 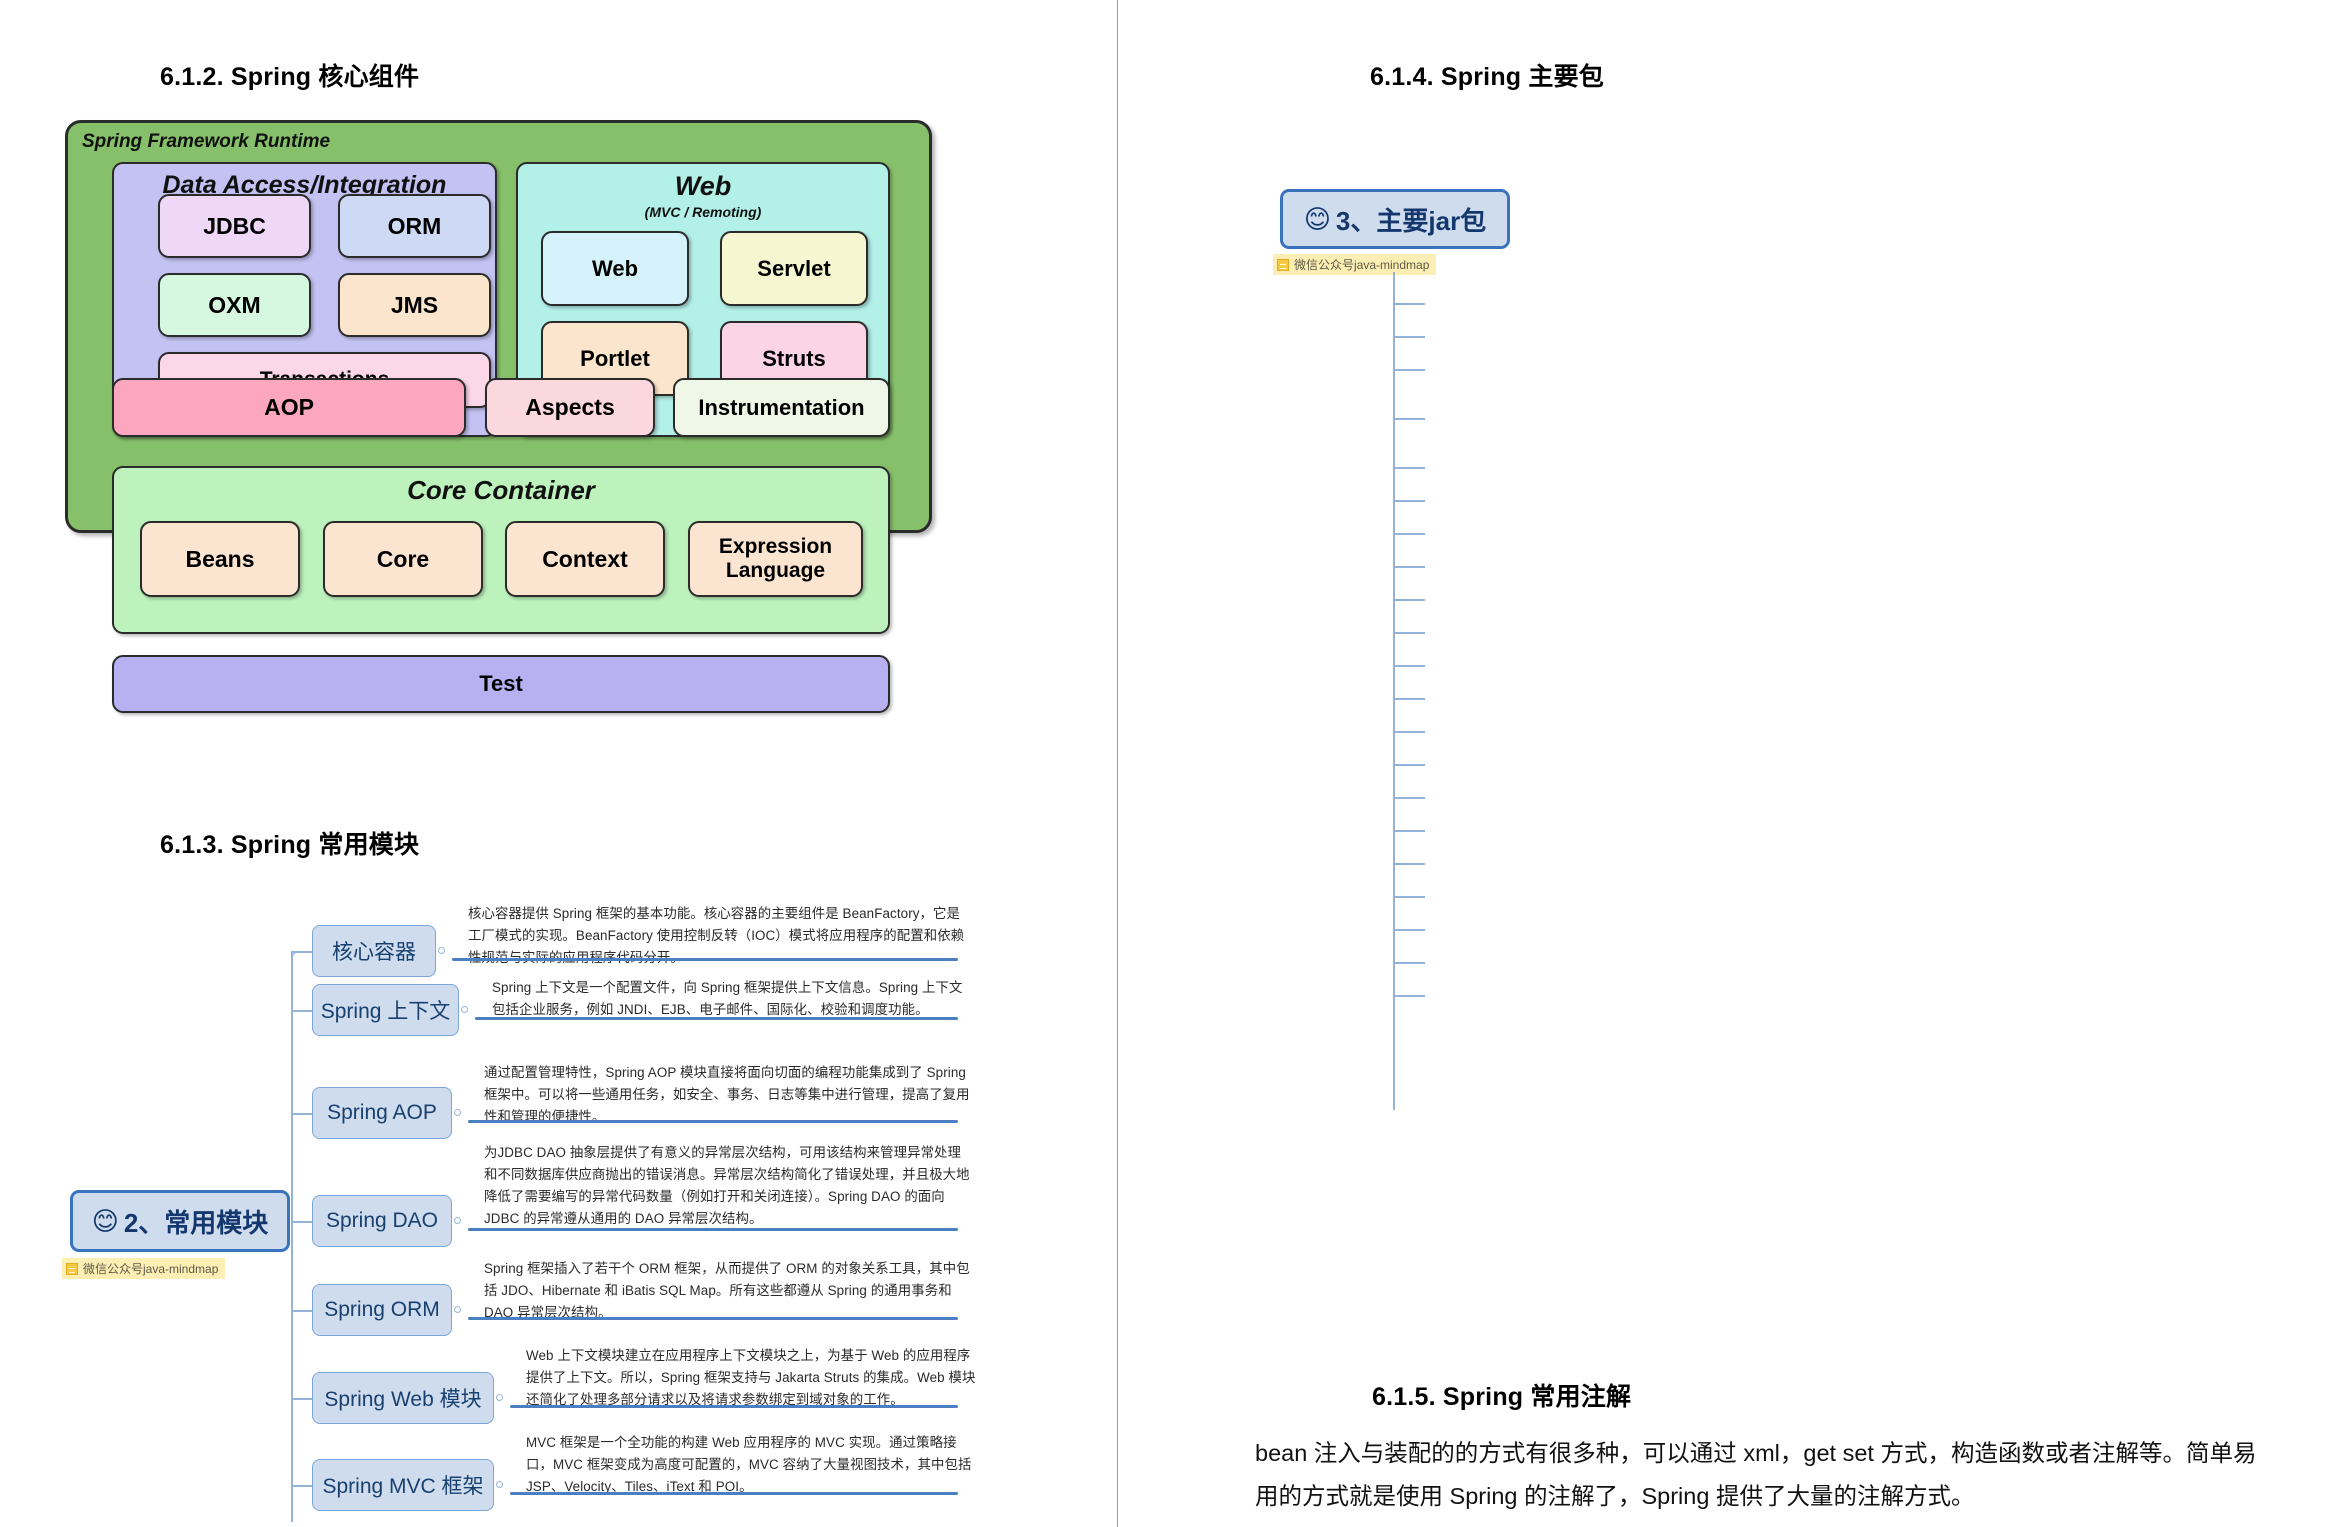 I want to click on mindmap-node-spring-aop: Spring AOP, so click(x=382, y=1113).